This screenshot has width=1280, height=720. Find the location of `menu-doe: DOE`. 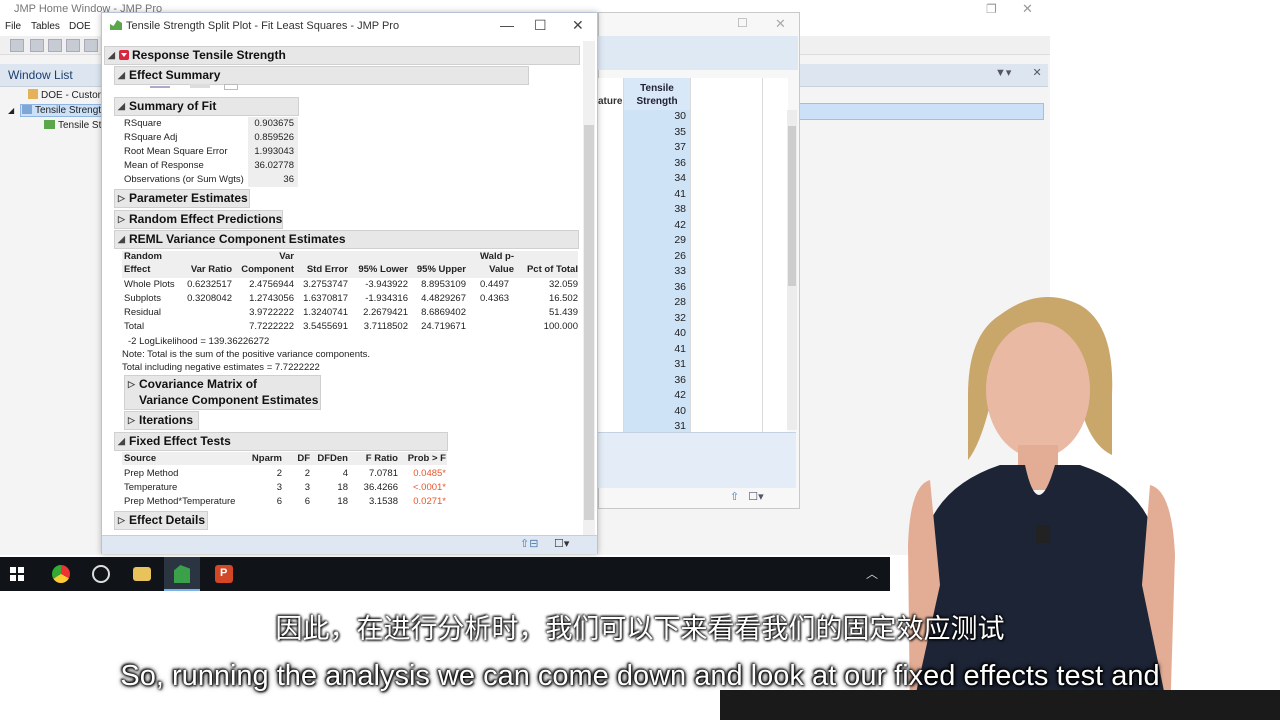

menu-doe: DOE is located at coordinates (80, 26).